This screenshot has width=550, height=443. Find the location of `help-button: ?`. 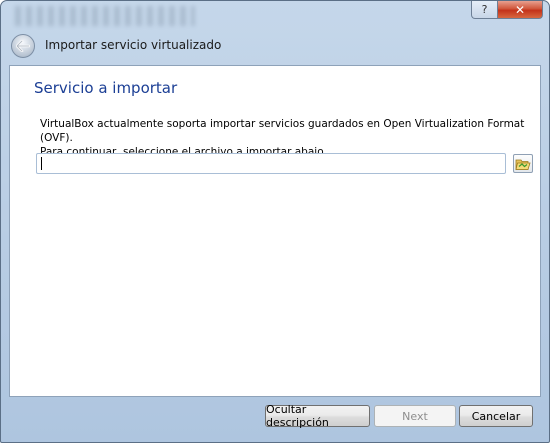

help-button: ? is located at coordinates (484, 10).